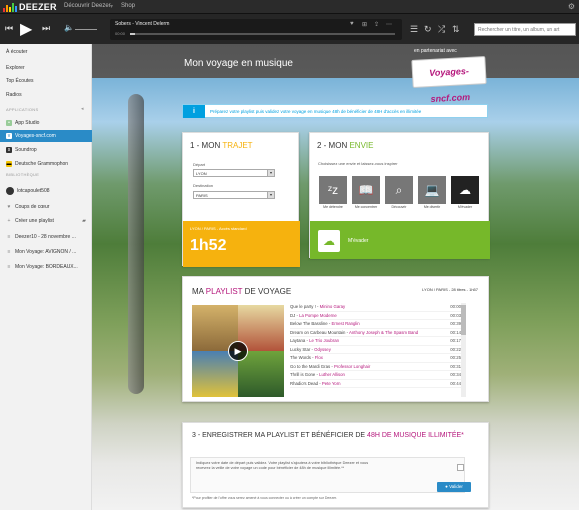 The height and width of the screenshot is (510, 579). What do you see at coordinates (234, 195) in the screenshot?
I see `destination-select: PARIS ▾` at bounding box center [234, 195].